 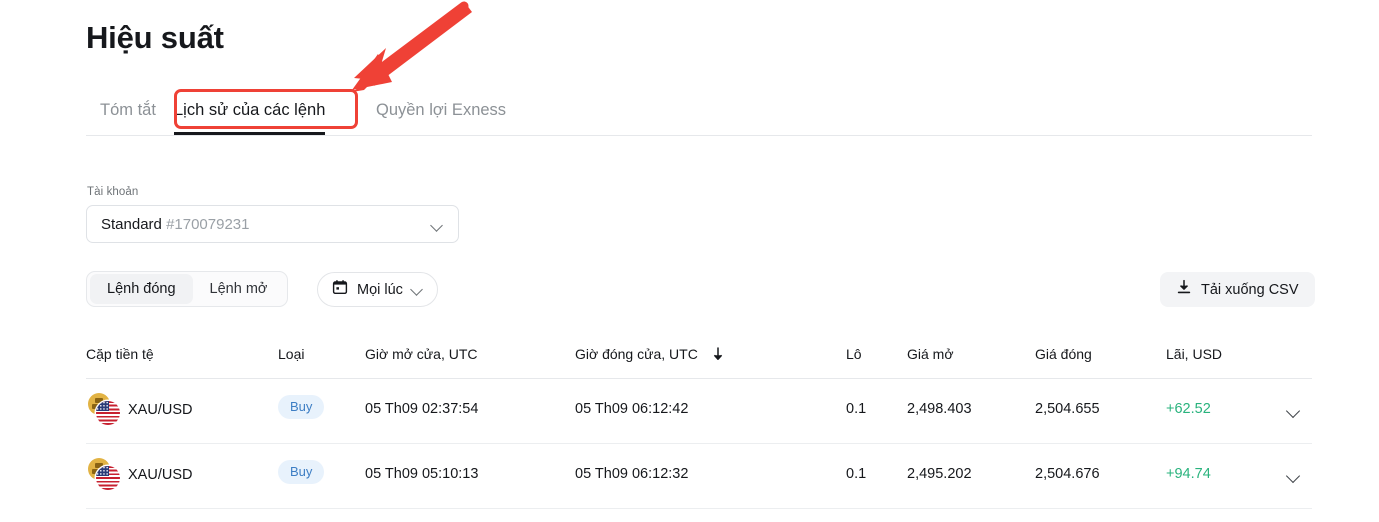 I want to click on tab-exness-benefits-label: Quyền lợi Exness, so click(x=441, y=110).